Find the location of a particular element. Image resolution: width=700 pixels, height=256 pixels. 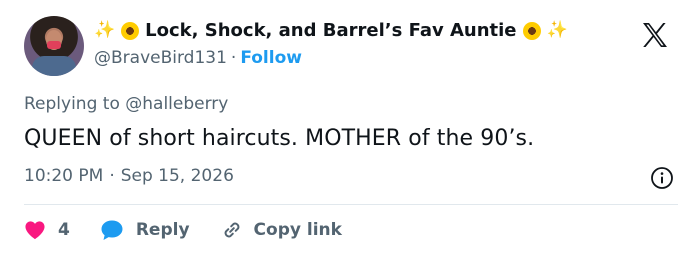

follow-button: Follow is located at coordinates (271, 58).